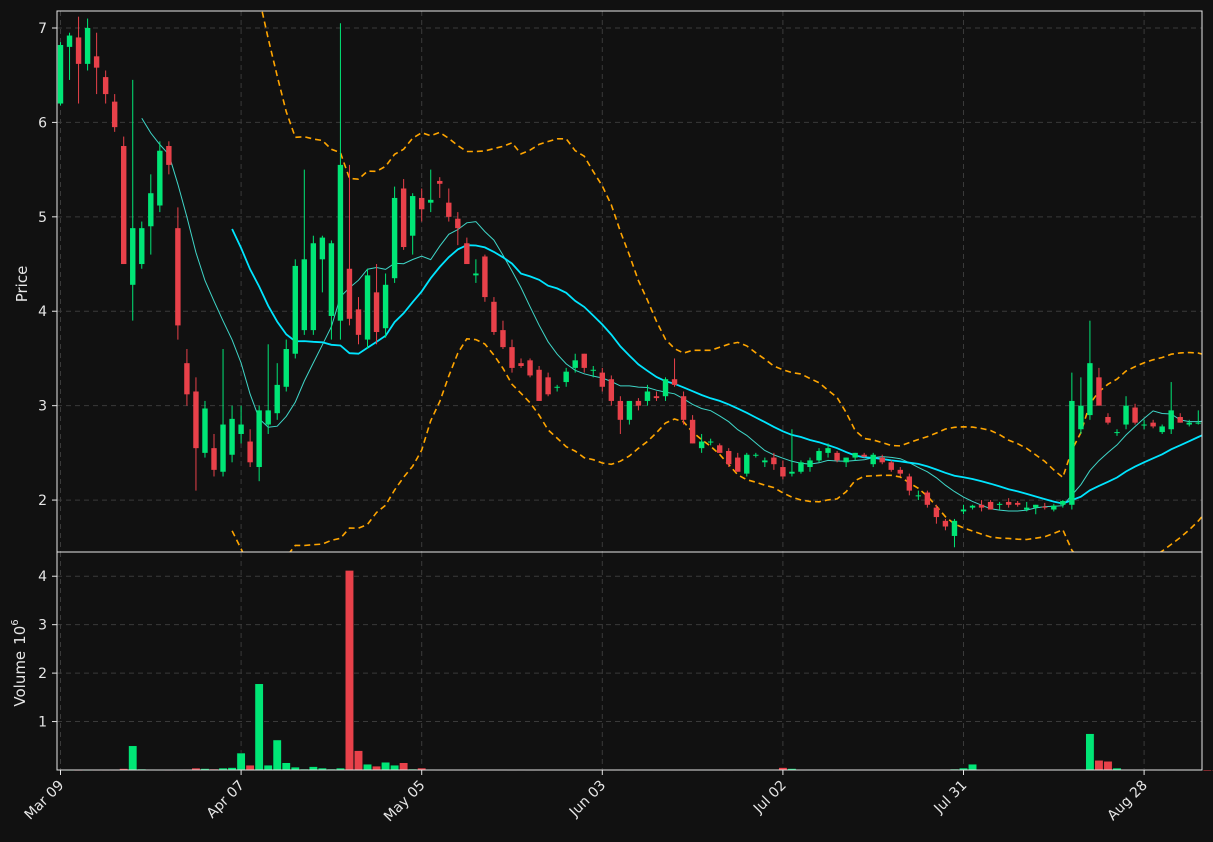 This screenshot has height=842, width=1213. Describe the element at coordinates (42, 407) in the screenshot. I see `price-tick-label: 3` at that location.